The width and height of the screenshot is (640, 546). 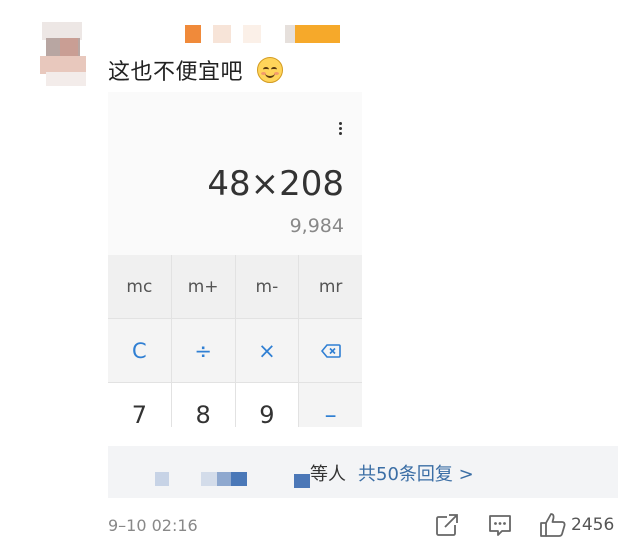 I want to click on image-fade, so click(x=235, y=436).